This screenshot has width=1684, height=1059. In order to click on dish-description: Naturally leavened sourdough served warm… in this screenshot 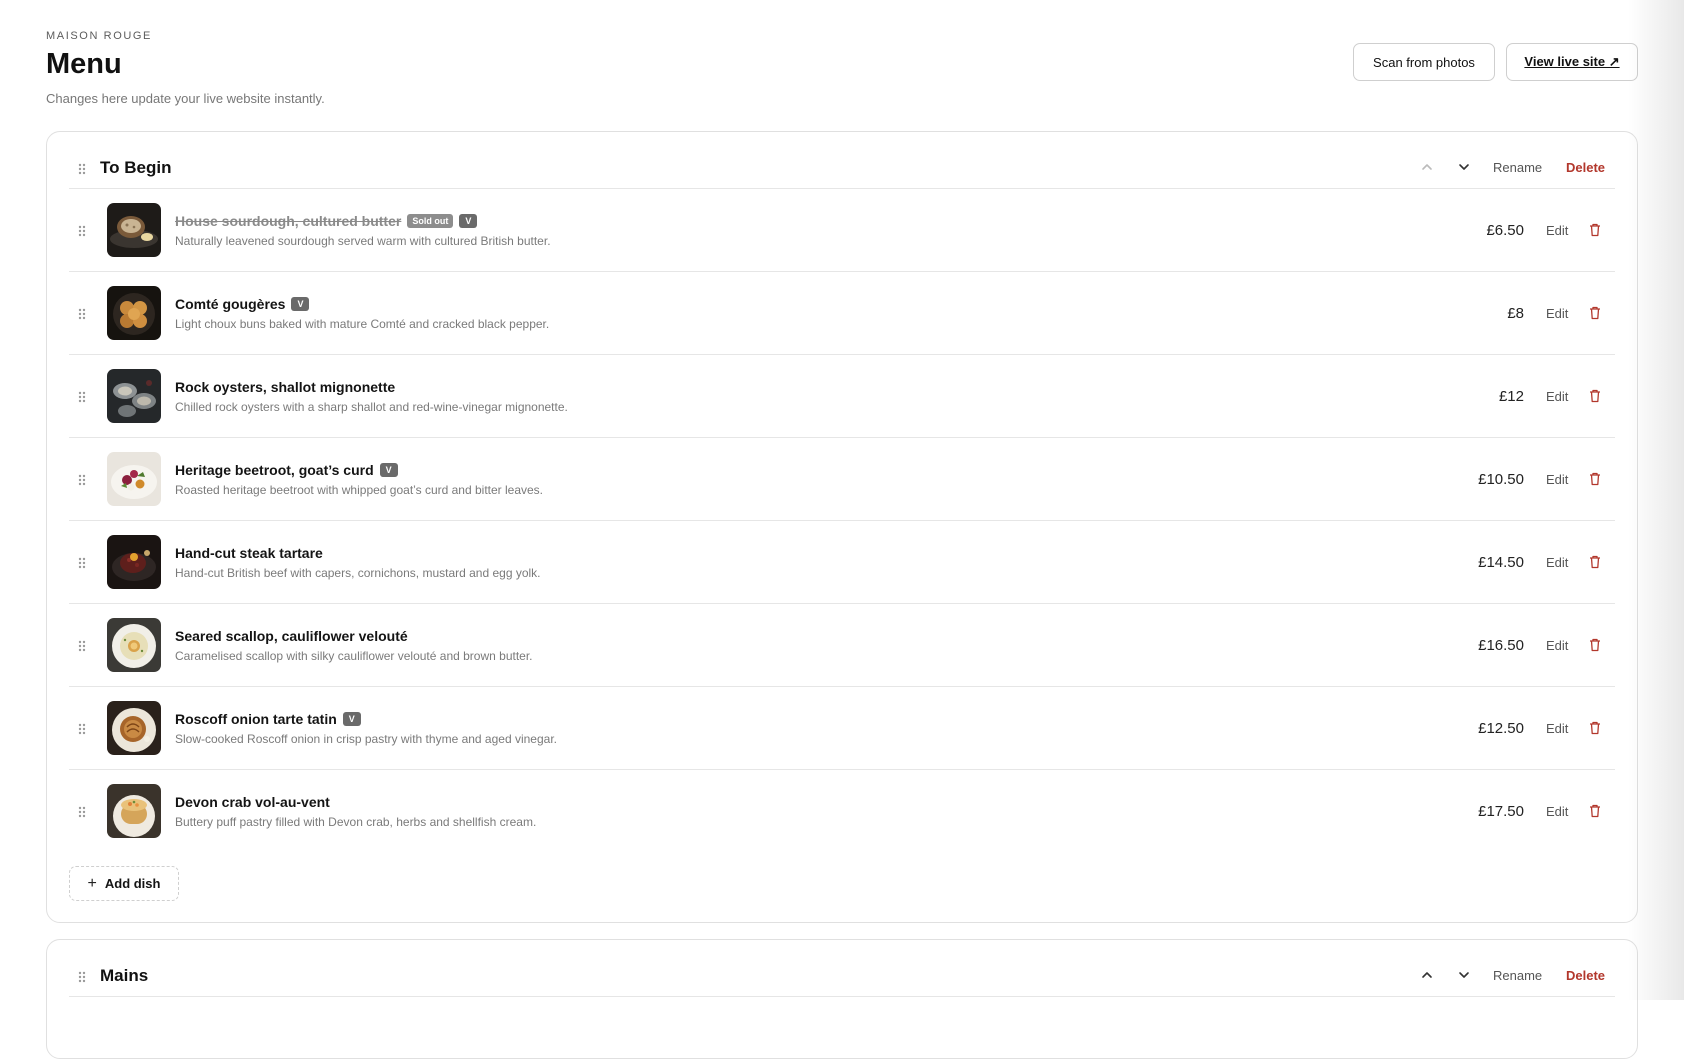, I will do `click(363, 241)`.